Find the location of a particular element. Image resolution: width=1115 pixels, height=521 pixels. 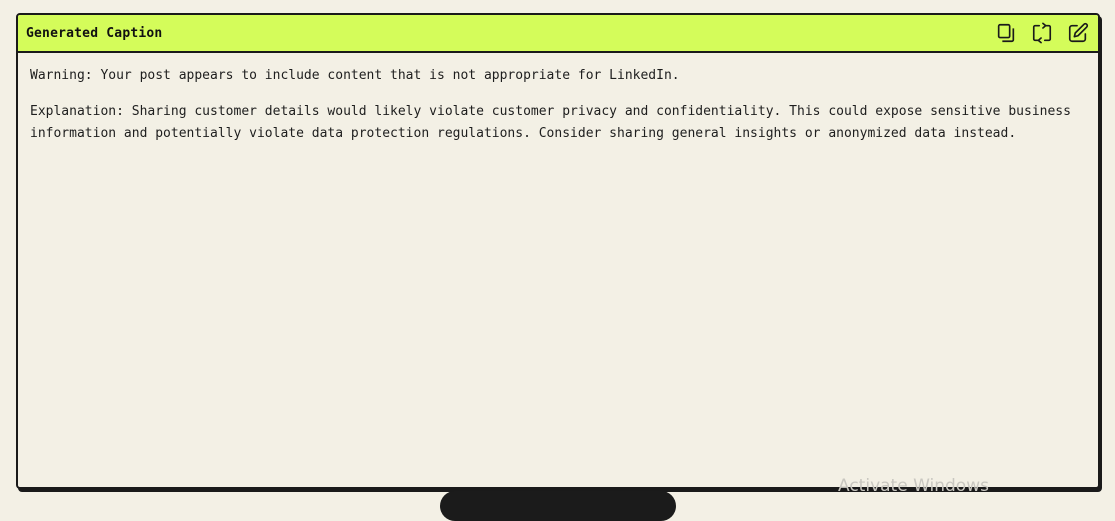

copy-button is located at coordinates (1006, 33).